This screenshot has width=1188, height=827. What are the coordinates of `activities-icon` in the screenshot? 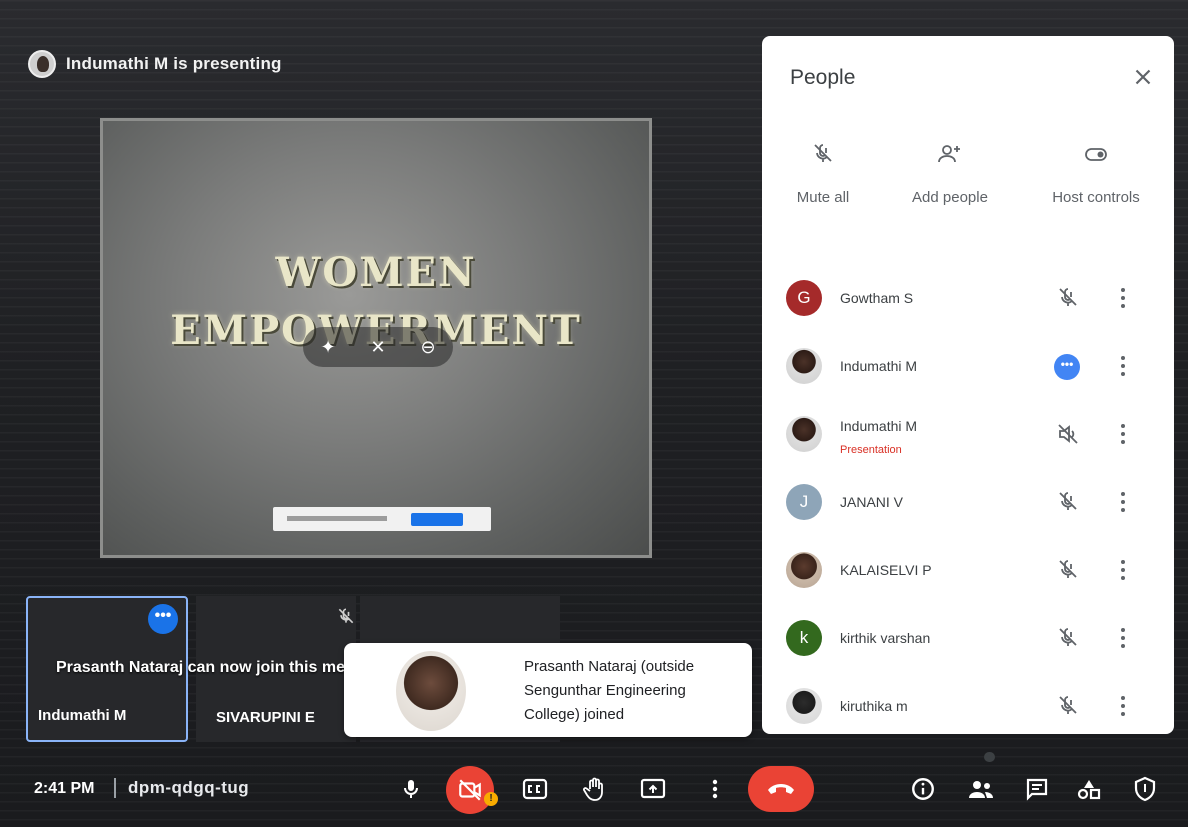 It's located at (1089, 790).